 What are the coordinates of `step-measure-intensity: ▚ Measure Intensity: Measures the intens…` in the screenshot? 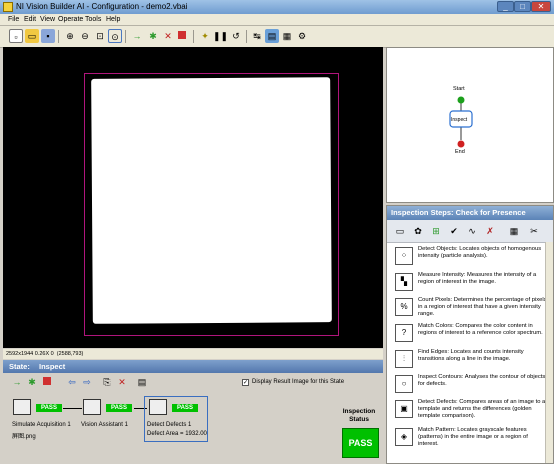 It's located at (471, 285).